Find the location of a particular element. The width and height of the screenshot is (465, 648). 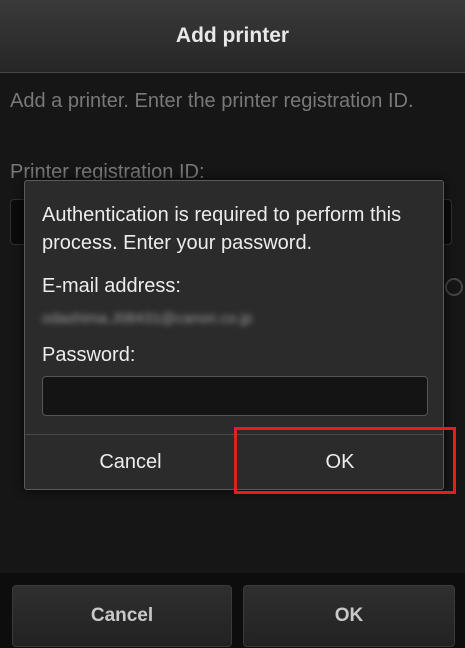

title-bar: Add printer is located at coordinates (232, 36).